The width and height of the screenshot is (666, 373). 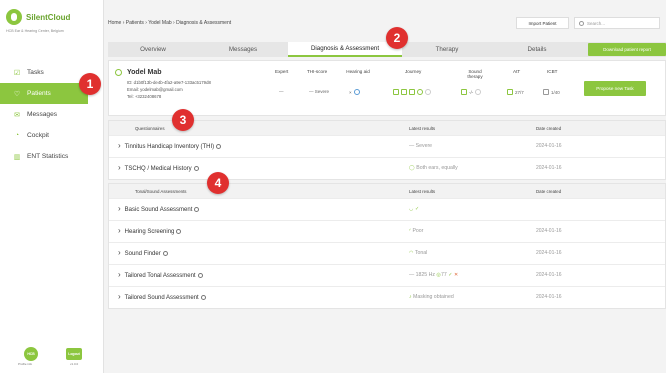 I want to click on avatar: HCB, so click(x=31, y=354).